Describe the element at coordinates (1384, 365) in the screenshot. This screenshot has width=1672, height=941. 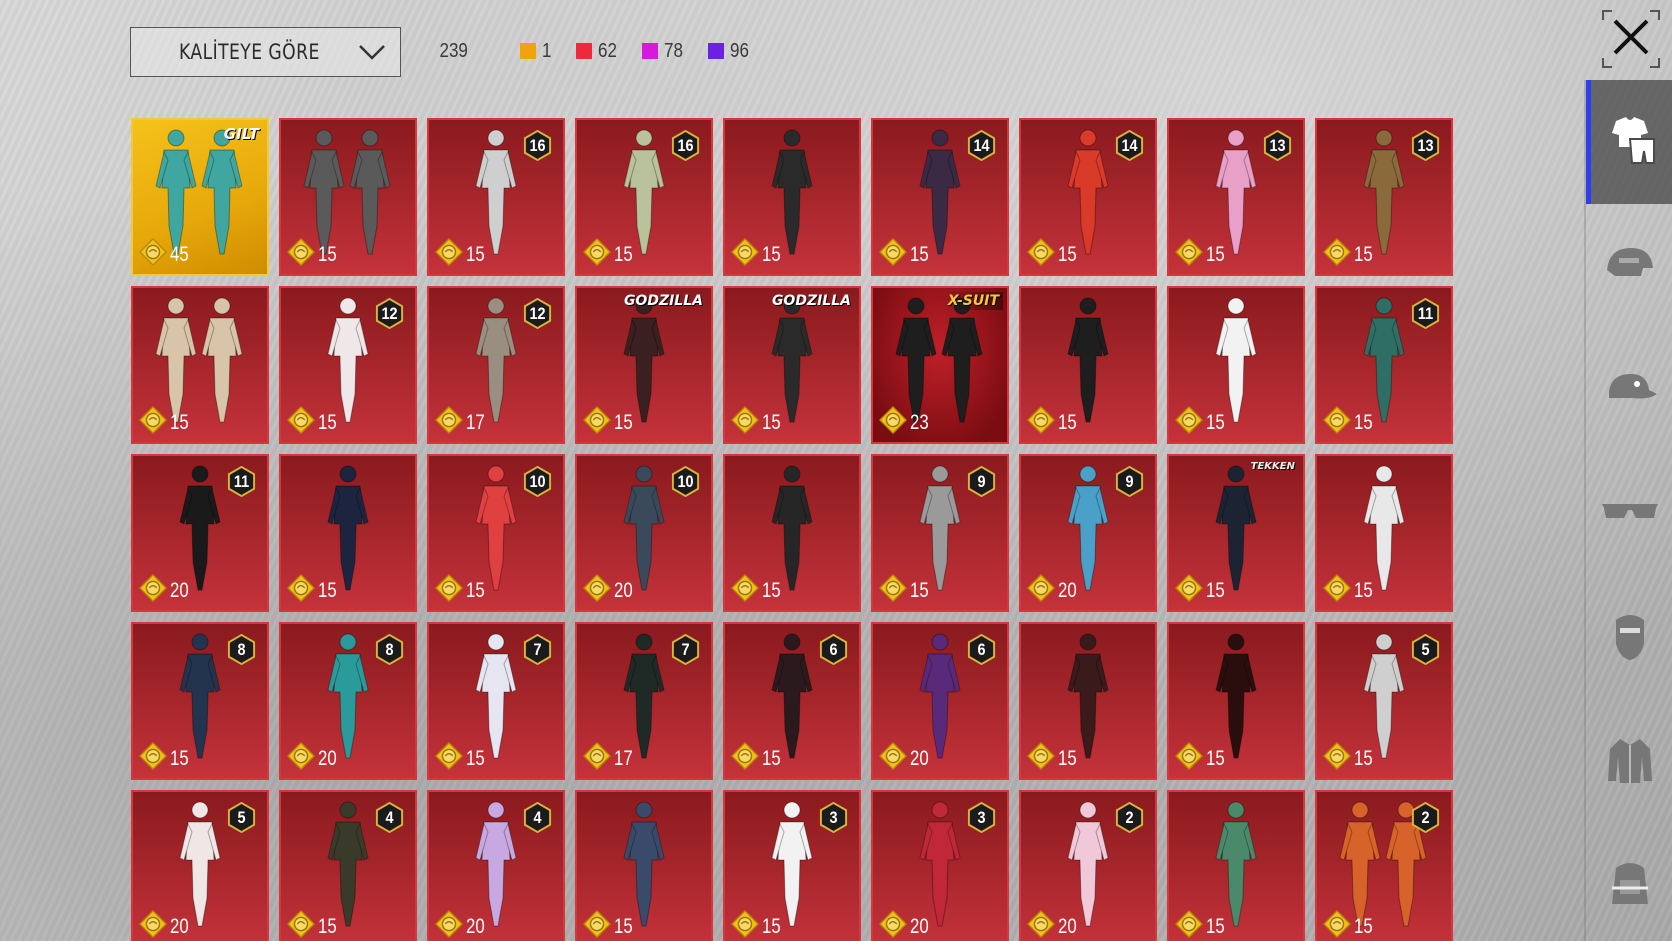
I see `outfit-card: 11 15` at that location.